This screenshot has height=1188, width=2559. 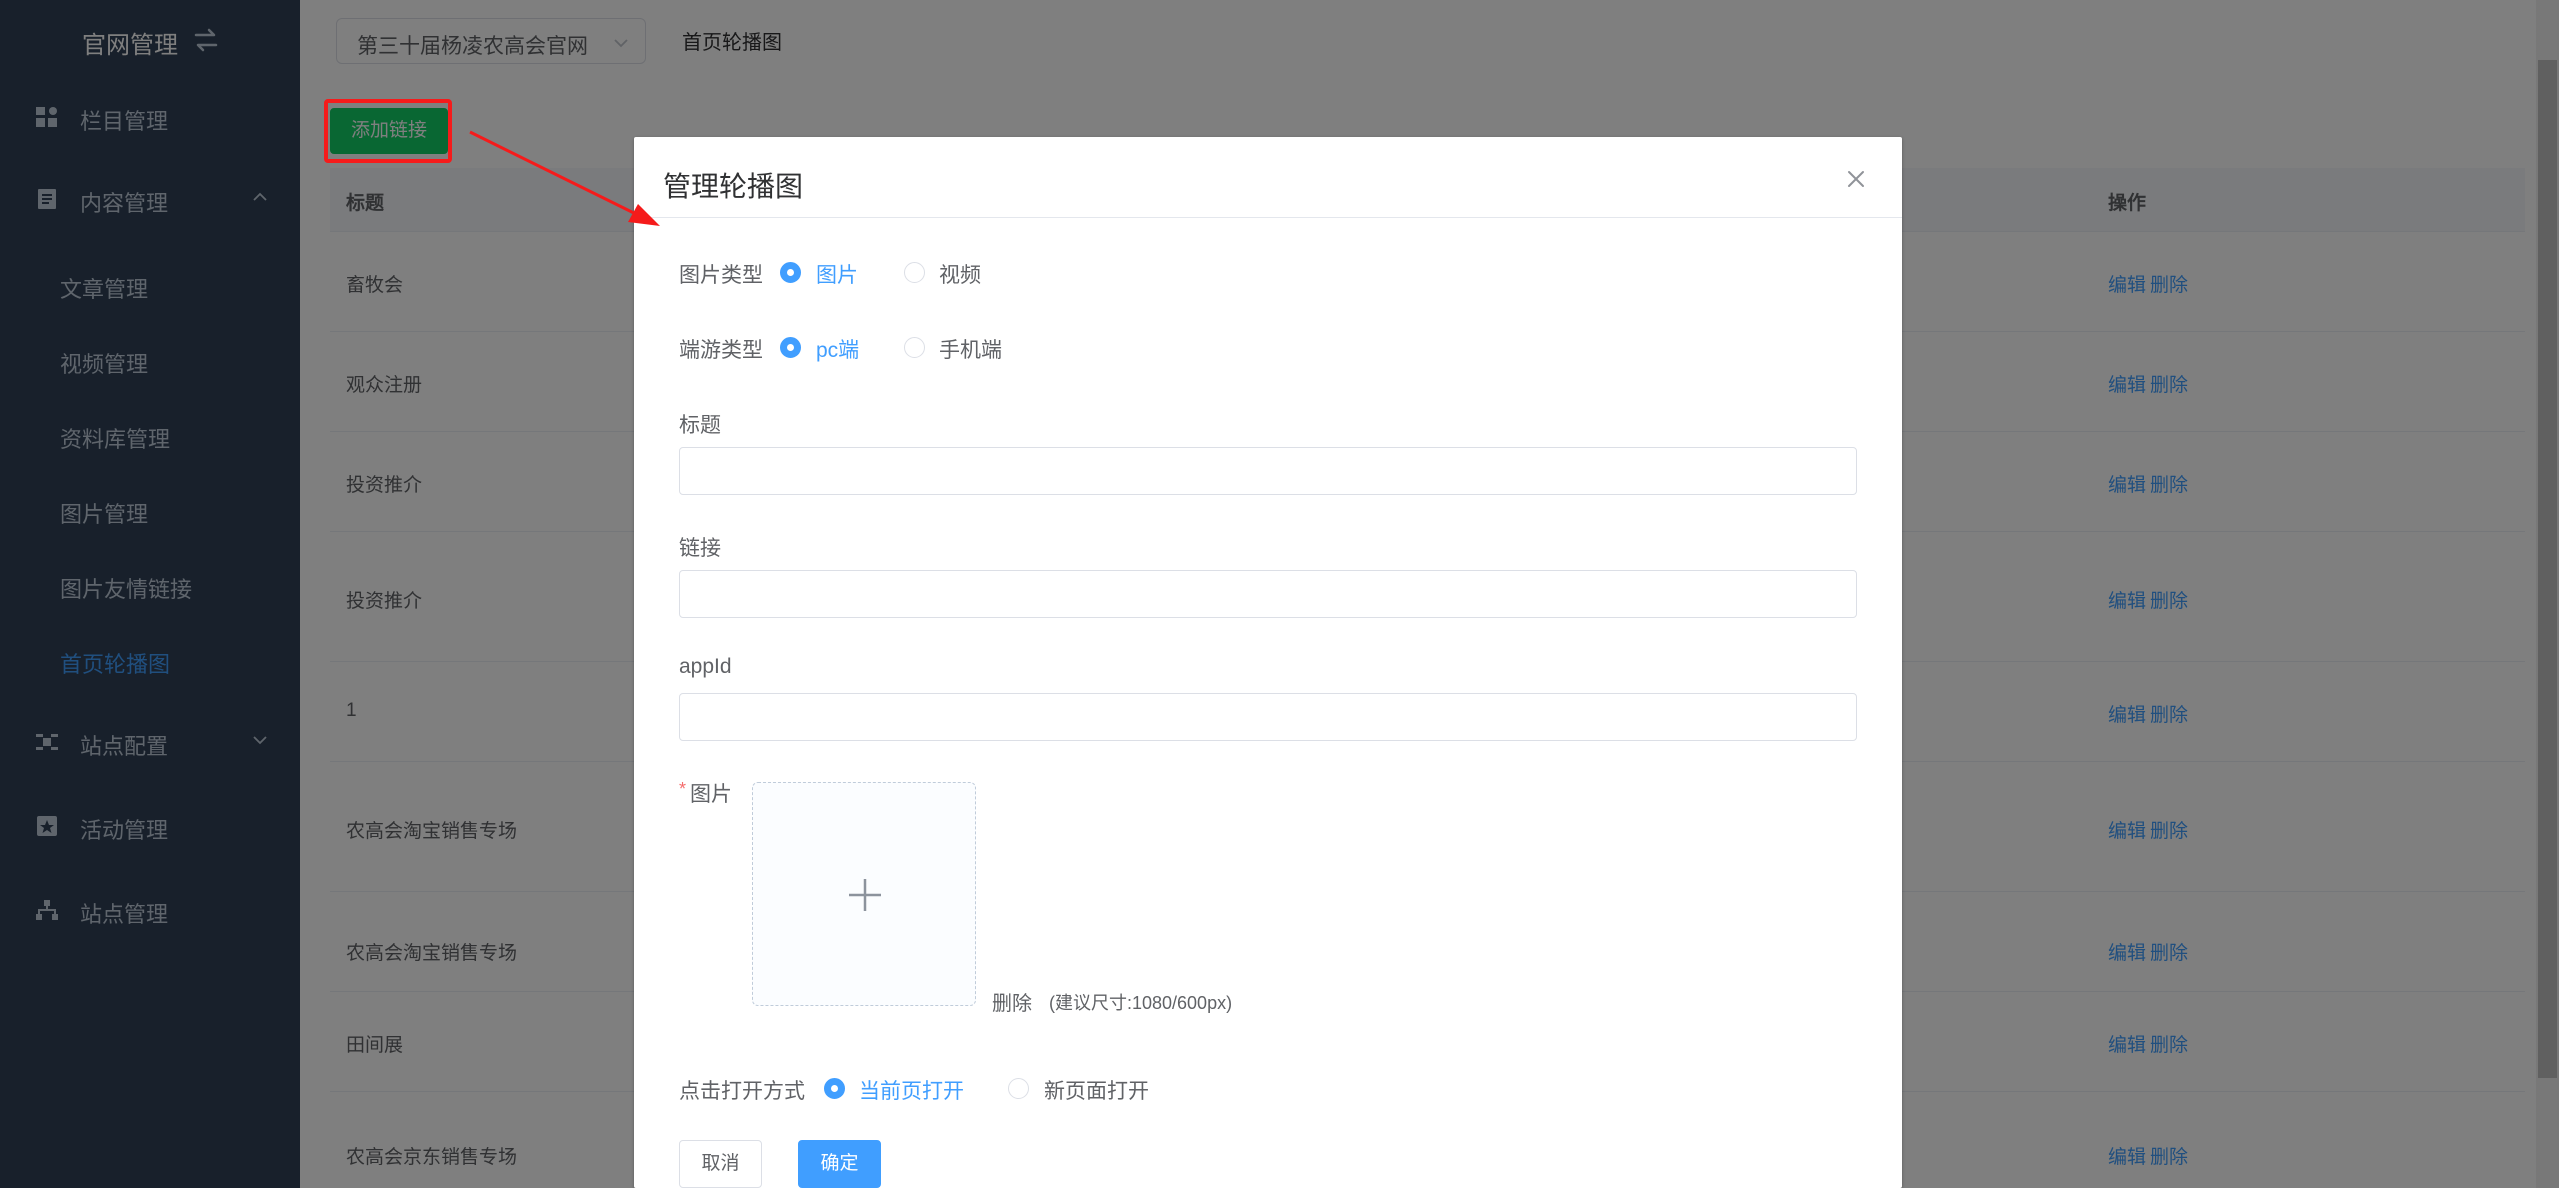 I want to click on image-uploader, so click(x=864, y=894).